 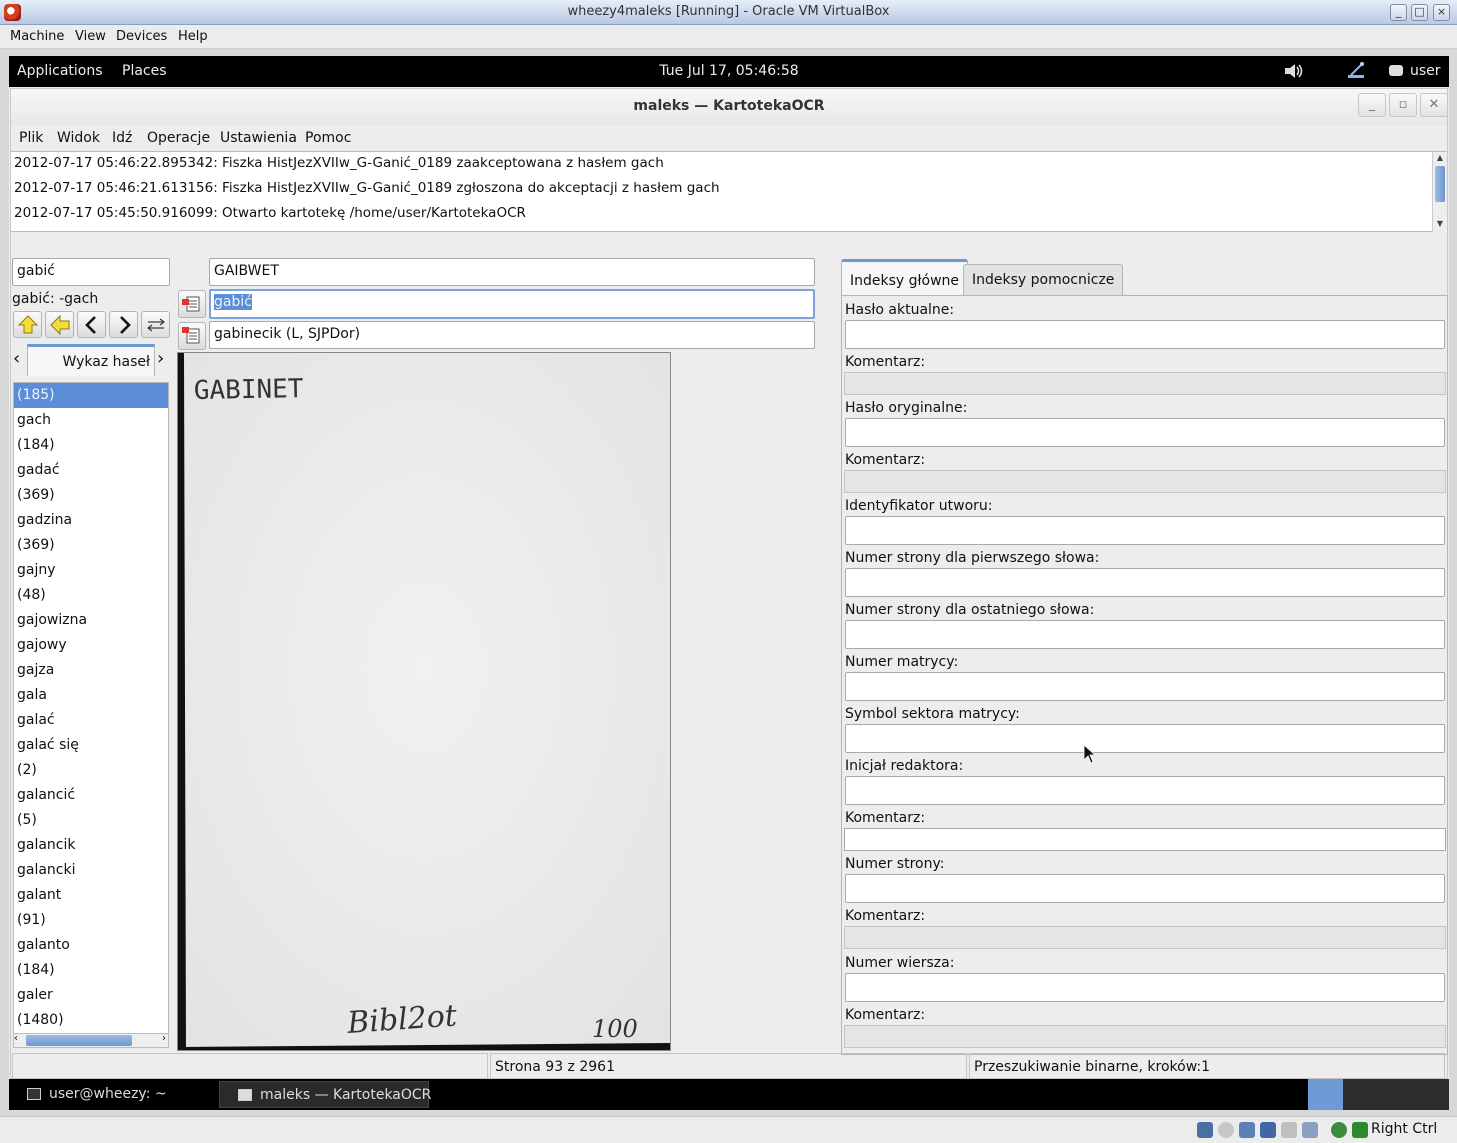 I want to click on matrix-number-input, so click(x=1145, y=686).